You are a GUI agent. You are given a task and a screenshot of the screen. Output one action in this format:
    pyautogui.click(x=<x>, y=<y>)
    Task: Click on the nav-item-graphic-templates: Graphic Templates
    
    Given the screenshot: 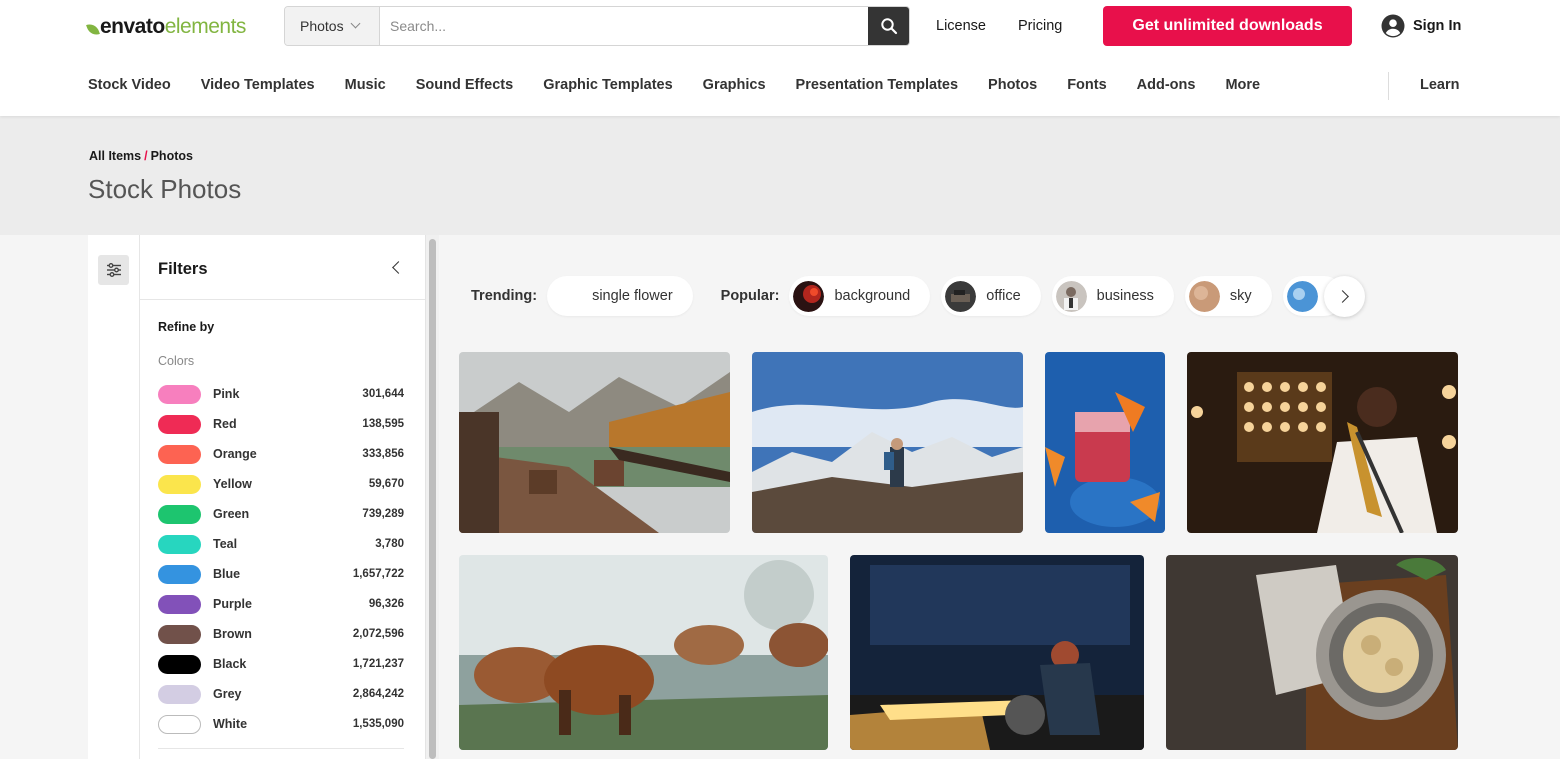 What is the action you would take?
    pyautogui.click(x=607, y=85)
    